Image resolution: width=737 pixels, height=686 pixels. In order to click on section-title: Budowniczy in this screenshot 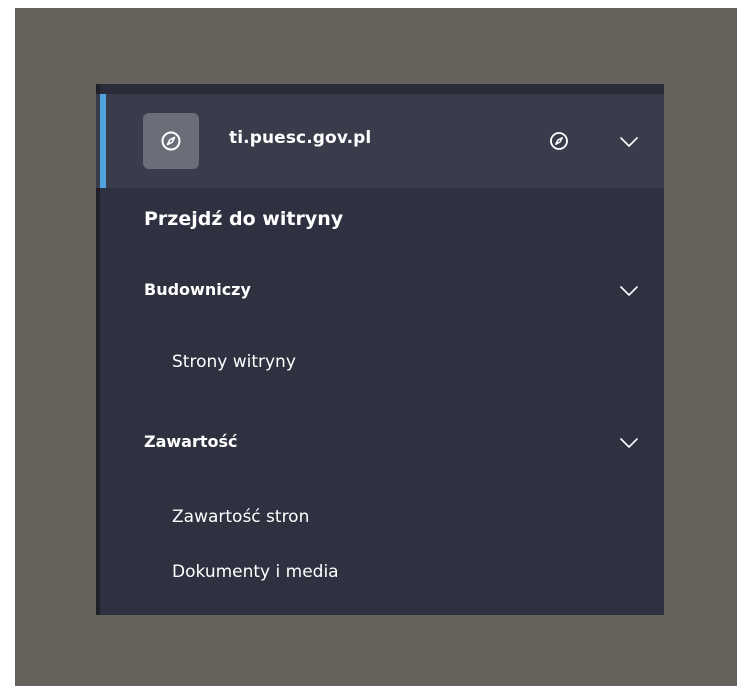, I will do `click(197, 289)`.